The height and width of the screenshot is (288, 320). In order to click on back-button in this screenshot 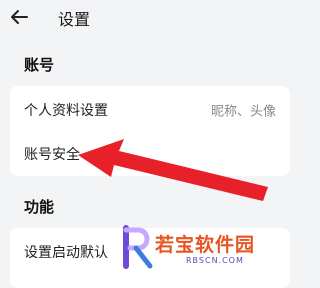, I will do `click(19, 17)`.